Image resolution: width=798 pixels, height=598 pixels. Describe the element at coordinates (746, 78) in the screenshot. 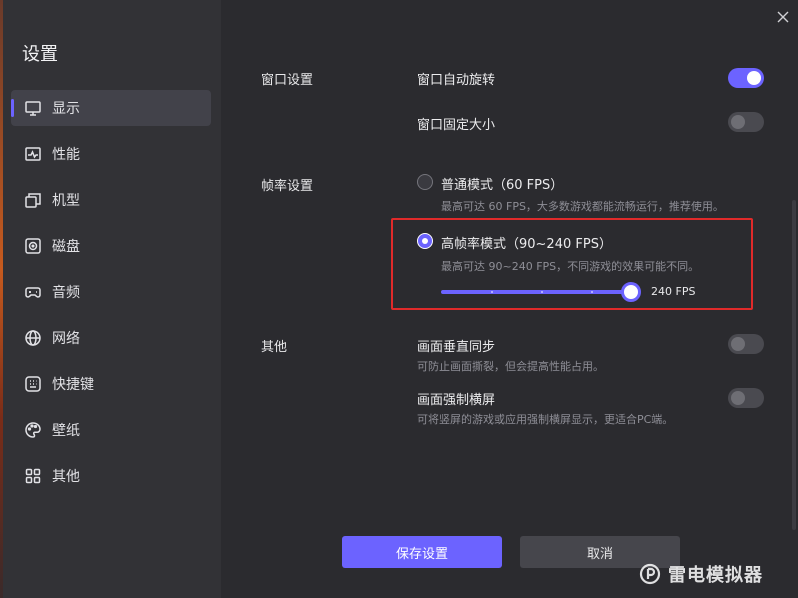

I see `auto-rotate-toggle` at that location.